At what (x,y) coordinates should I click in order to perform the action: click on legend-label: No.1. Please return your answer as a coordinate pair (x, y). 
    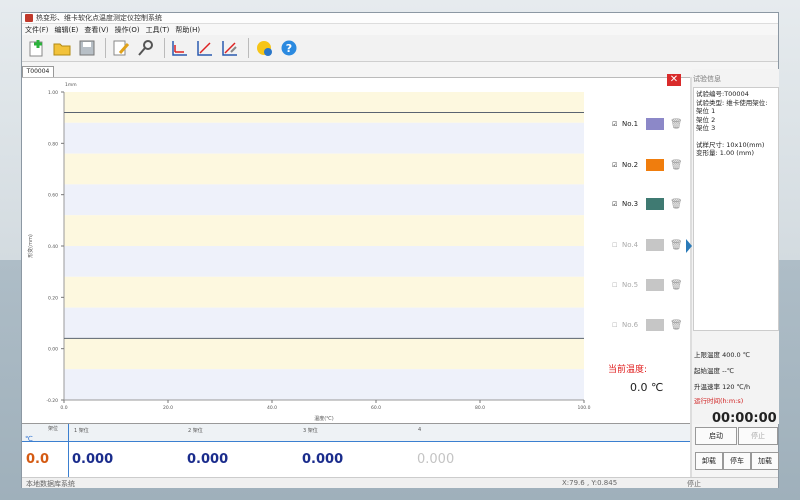
    Looking at the image, I should click on (630, 124).